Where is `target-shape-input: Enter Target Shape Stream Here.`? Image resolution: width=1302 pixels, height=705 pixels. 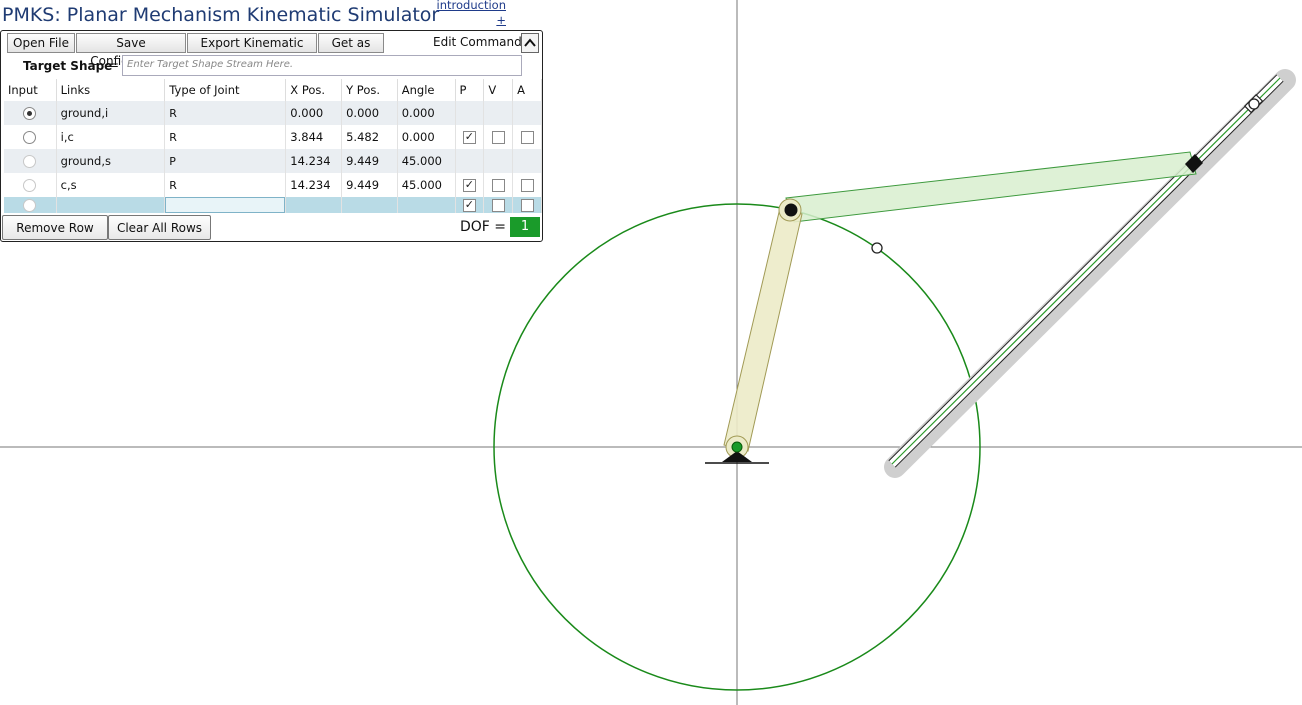 target-shape-input: Enter Target Shape Stream Here. is located at coordinates (322, 65).